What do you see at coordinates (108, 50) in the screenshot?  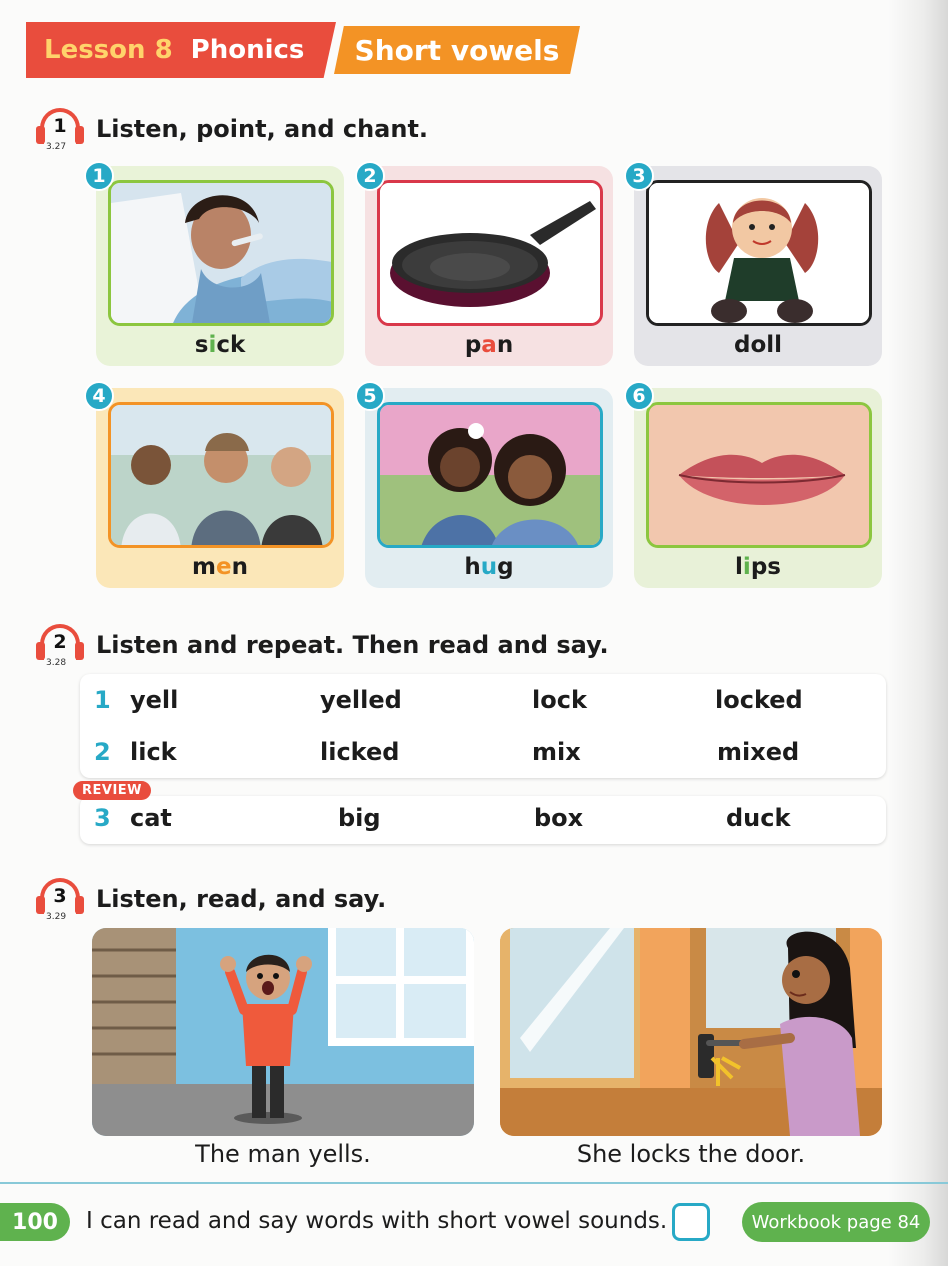 I see `lesson-number: Lesson 8` at bounding box center [108, 50].